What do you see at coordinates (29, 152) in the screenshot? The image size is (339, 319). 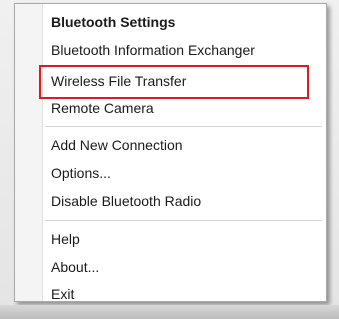 I see `menu-icon-gutter` at bounding box center [29, 152].